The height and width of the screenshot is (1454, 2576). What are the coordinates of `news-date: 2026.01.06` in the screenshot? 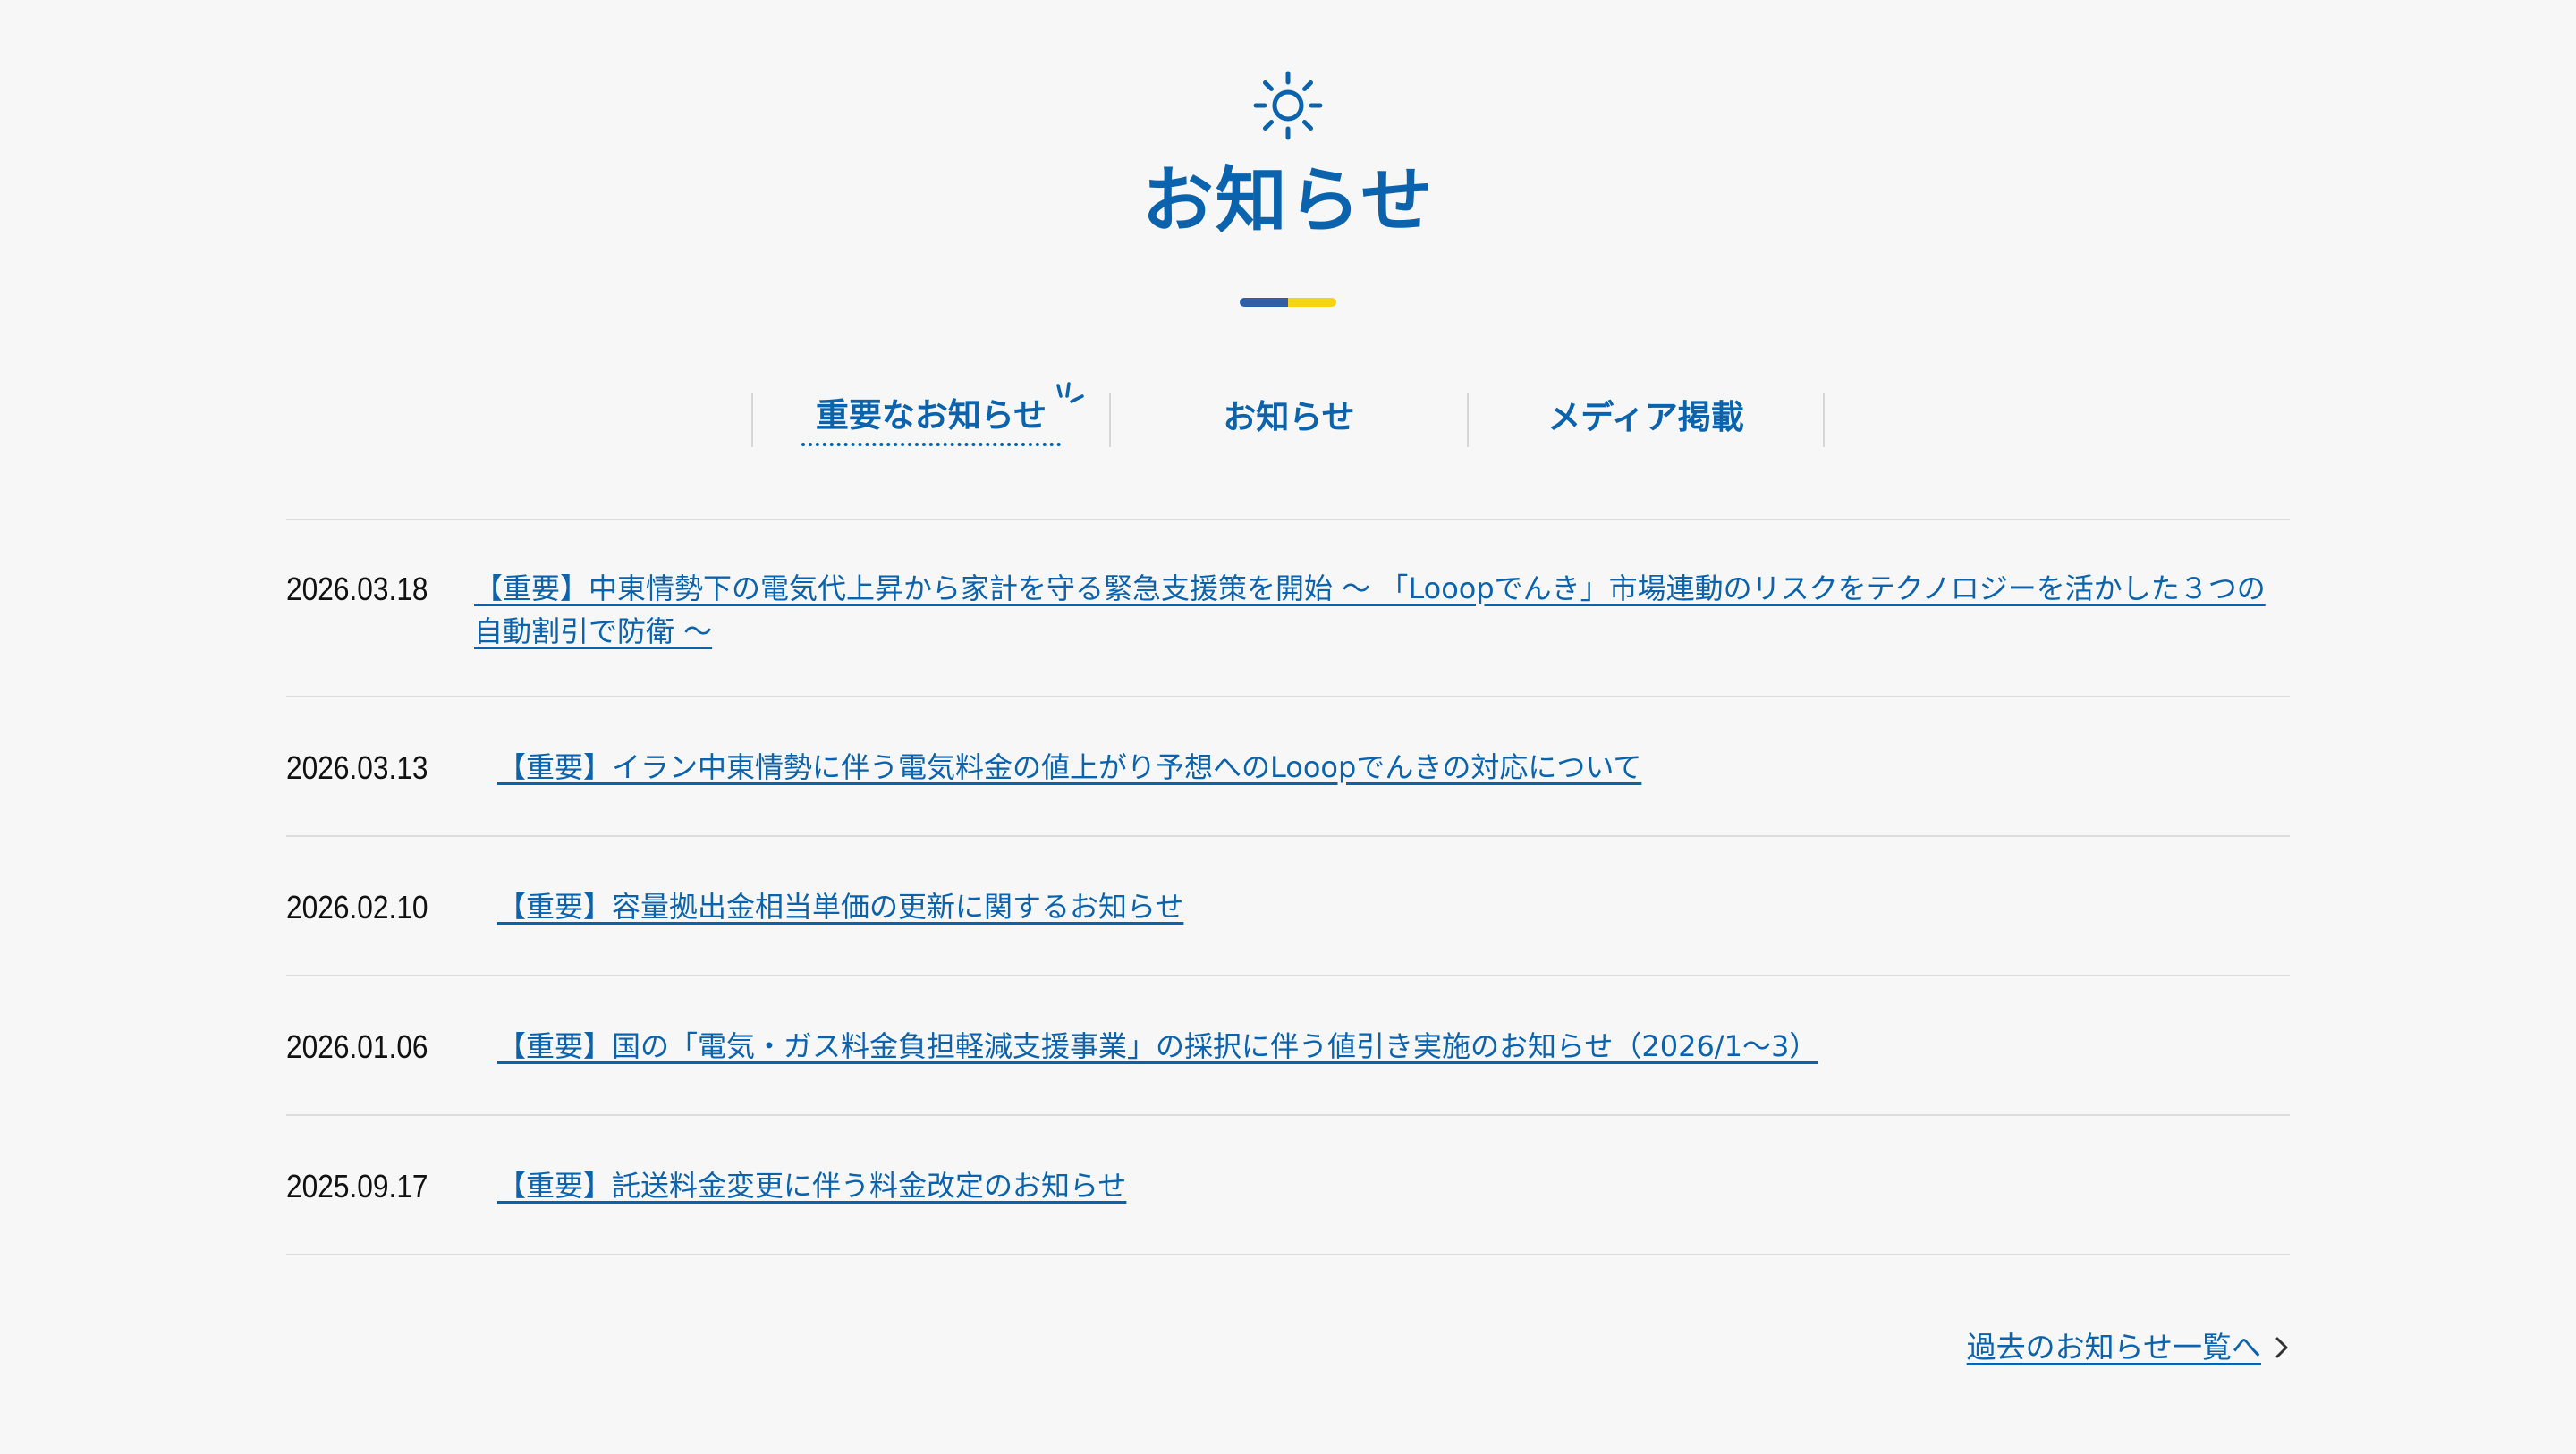 It's located at (357, 1046).